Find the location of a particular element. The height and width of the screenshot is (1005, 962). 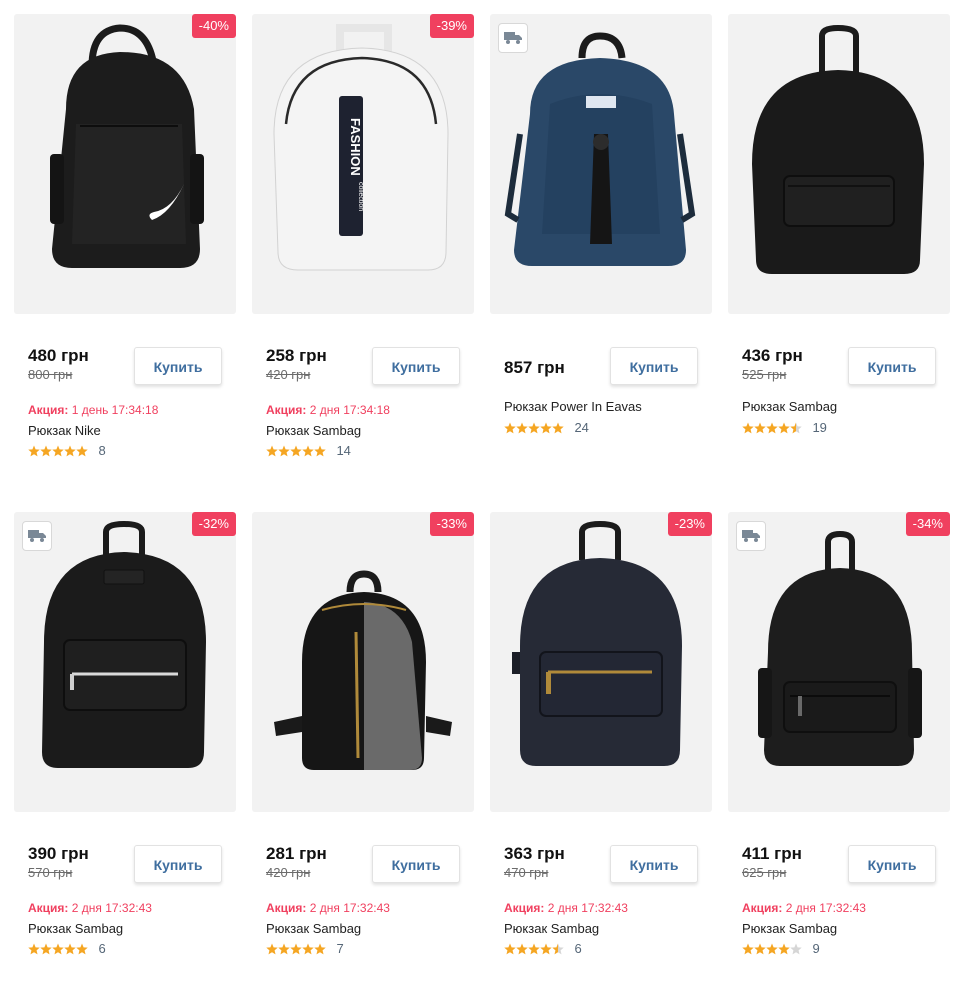

review-count: 8 is located at coordinates (101, 451).